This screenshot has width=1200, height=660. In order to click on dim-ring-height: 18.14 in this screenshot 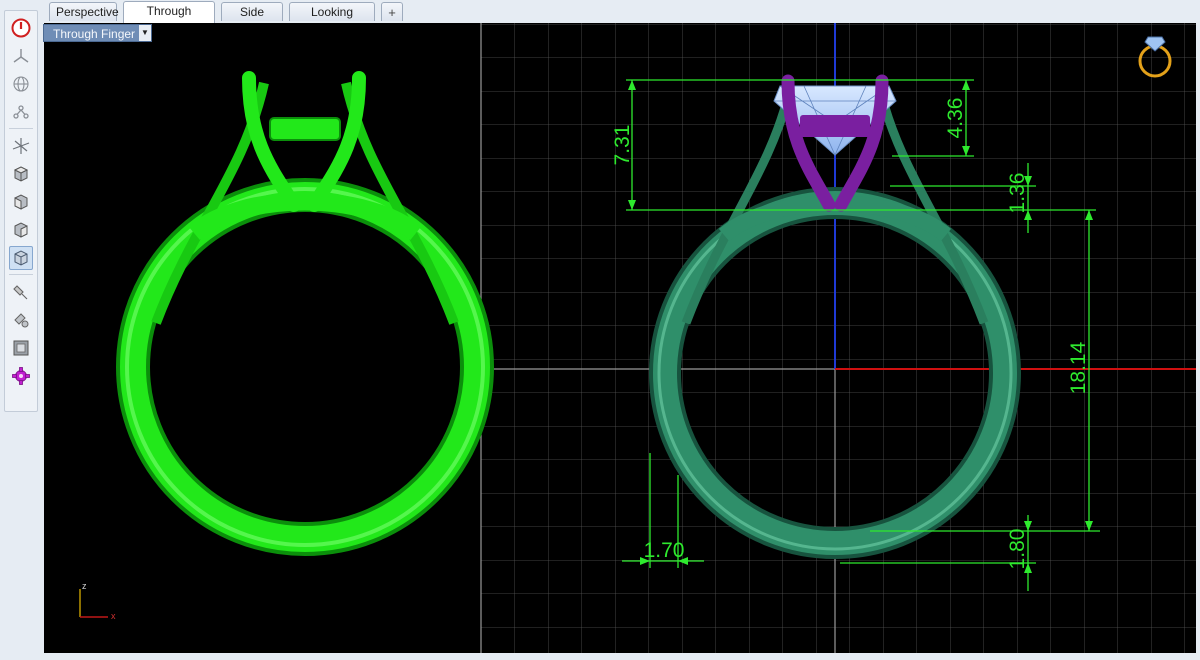, I will do `click(1078, 367)`.